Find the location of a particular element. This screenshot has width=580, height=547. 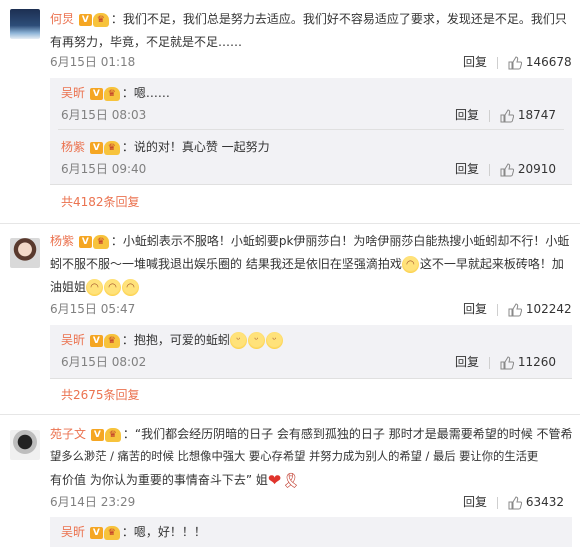

comment-actions: 回复 146678 is located at coordinates (517, 62).